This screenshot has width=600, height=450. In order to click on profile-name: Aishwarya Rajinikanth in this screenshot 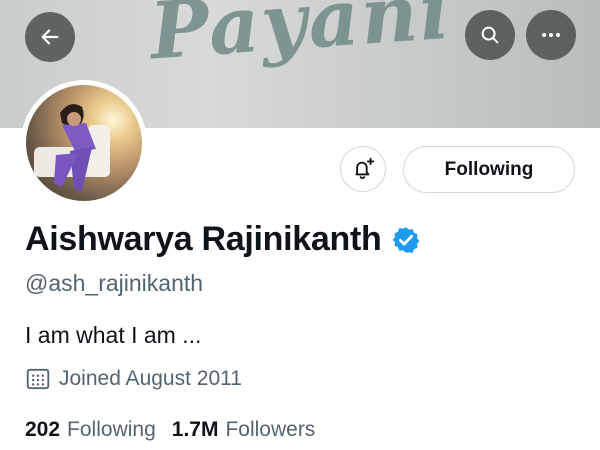, I will do `click(203, 239)`.